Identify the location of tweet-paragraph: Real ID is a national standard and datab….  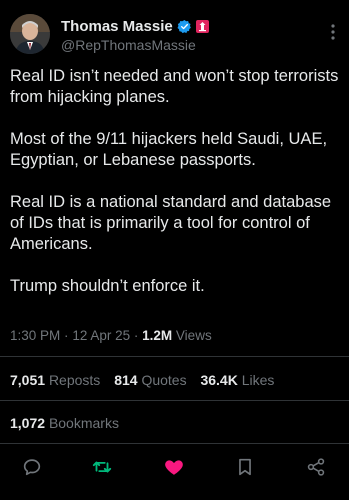
(171, 223).